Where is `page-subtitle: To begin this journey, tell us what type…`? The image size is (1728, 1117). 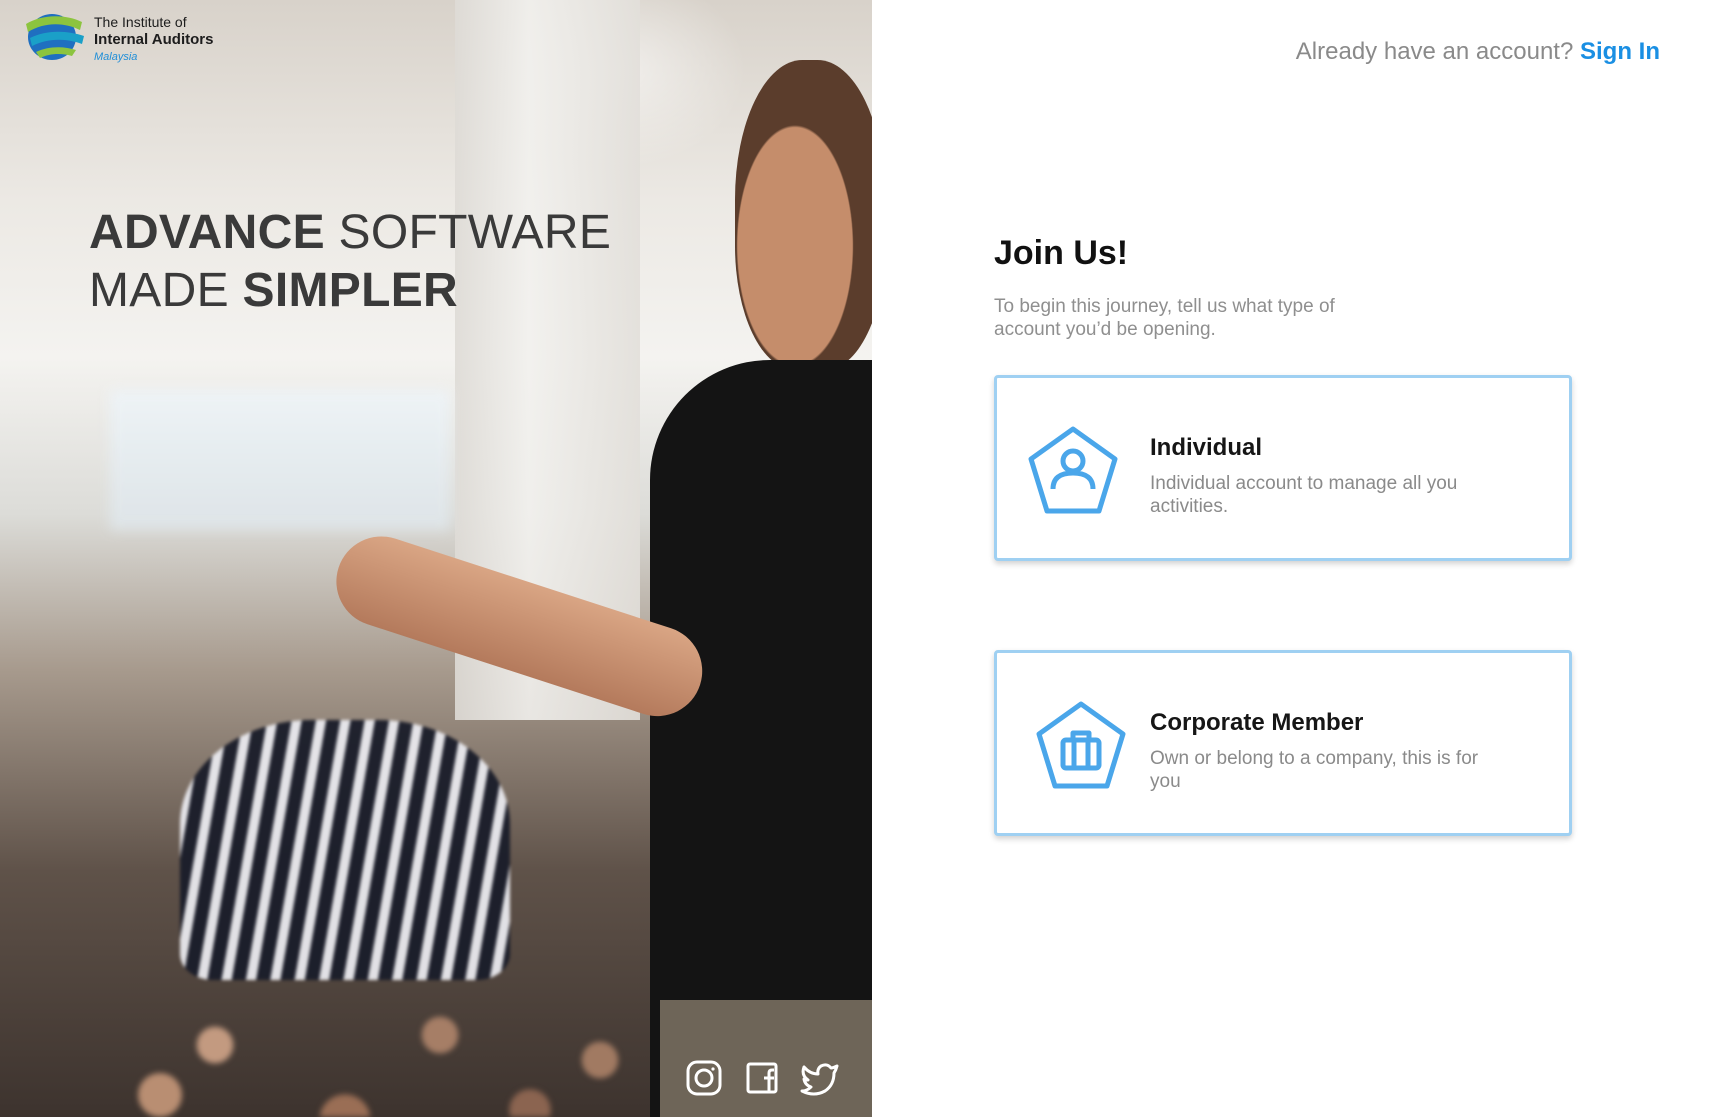
page-subtitle: To begin this journey, tell us what type… is located at coordinates (1164, 318).